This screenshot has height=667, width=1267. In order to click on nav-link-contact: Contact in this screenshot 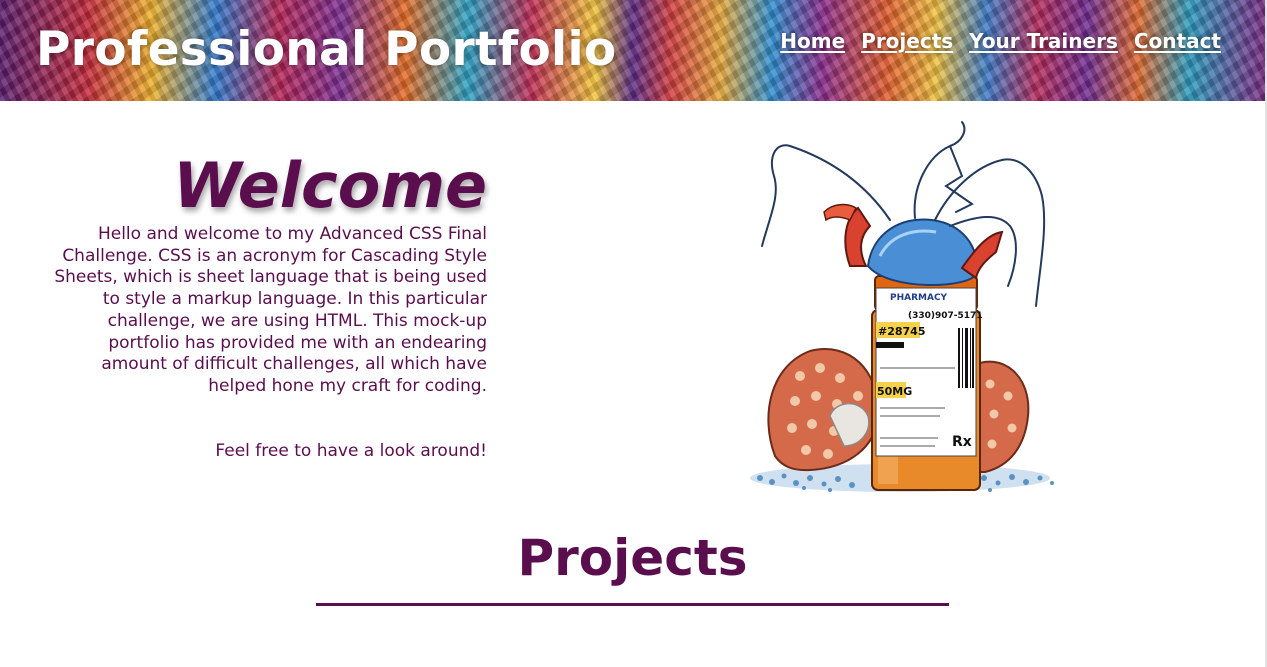, I will do `click(1177, 41)`.